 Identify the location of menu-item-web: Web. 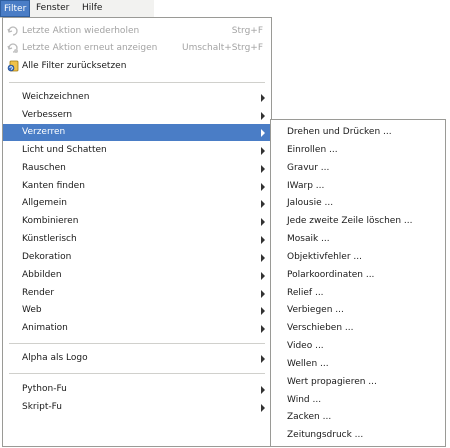
(137, 310).